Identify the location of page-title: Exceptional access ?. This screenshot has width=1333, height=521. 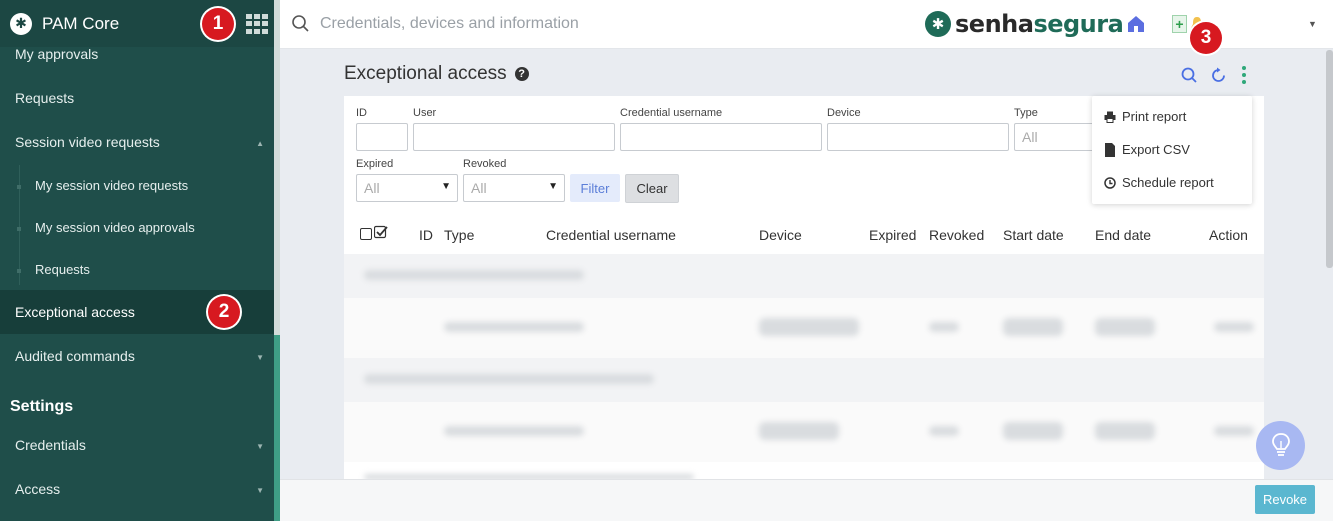
(436, 74).